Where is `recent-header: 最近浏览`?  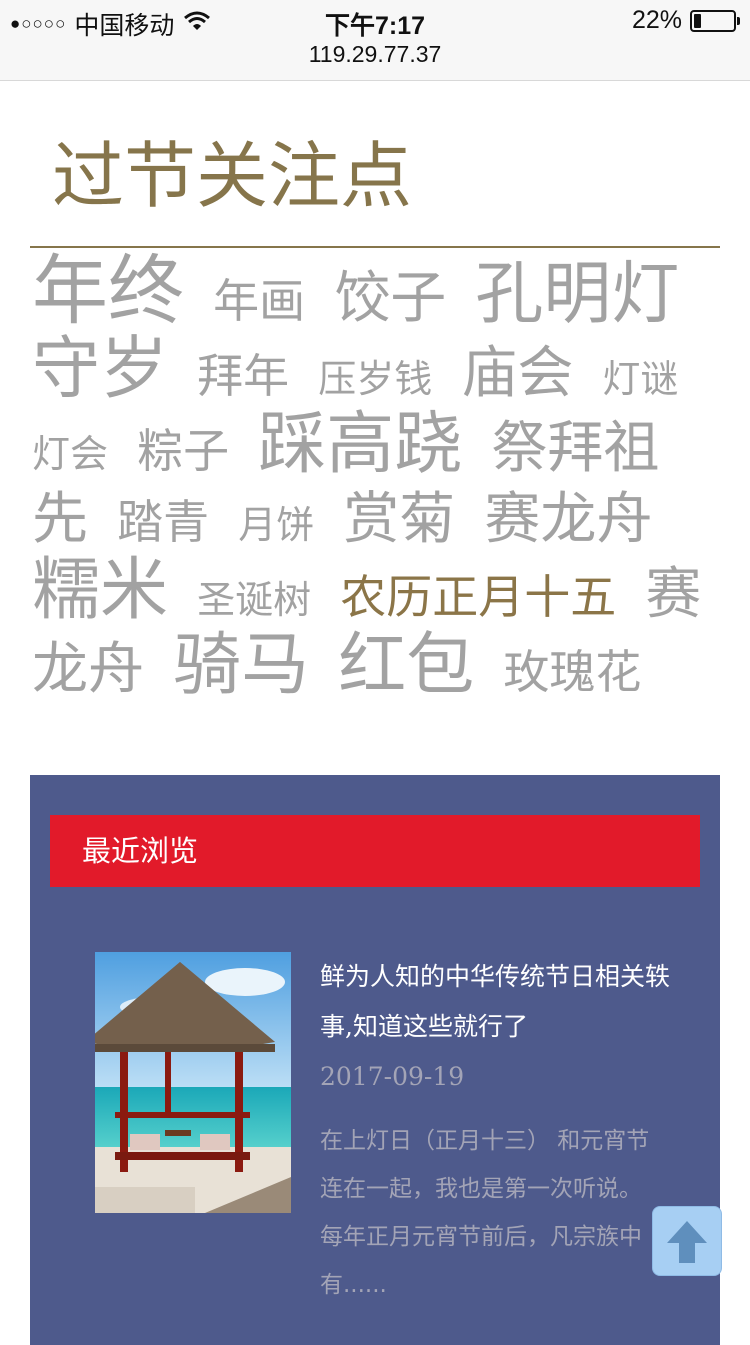
recent-header: 最近浏览 is located at coordinates (375, 851).